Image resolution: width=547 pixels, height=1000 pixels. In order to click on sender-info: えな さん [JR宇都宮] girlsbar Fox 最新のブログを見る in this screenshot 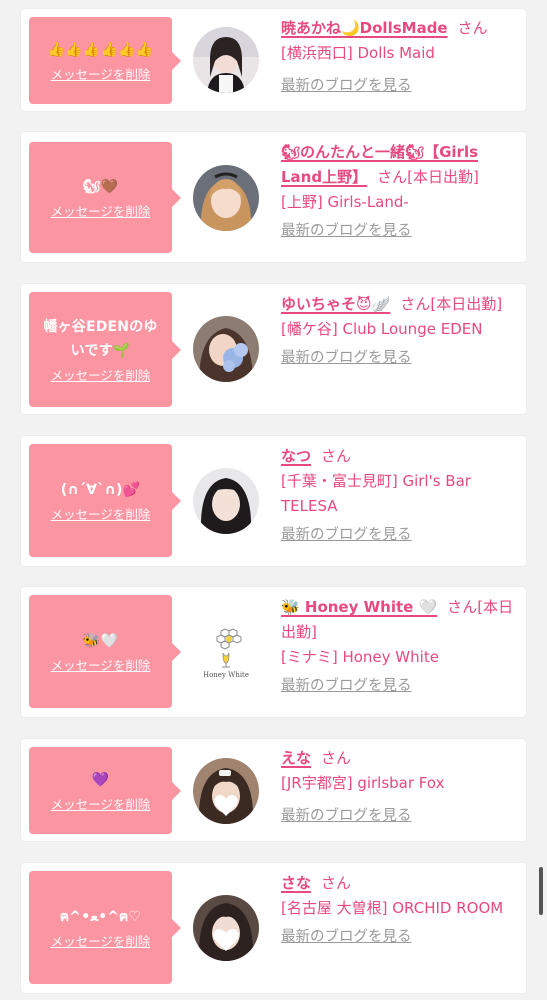, I will do `click(401, 787)`.